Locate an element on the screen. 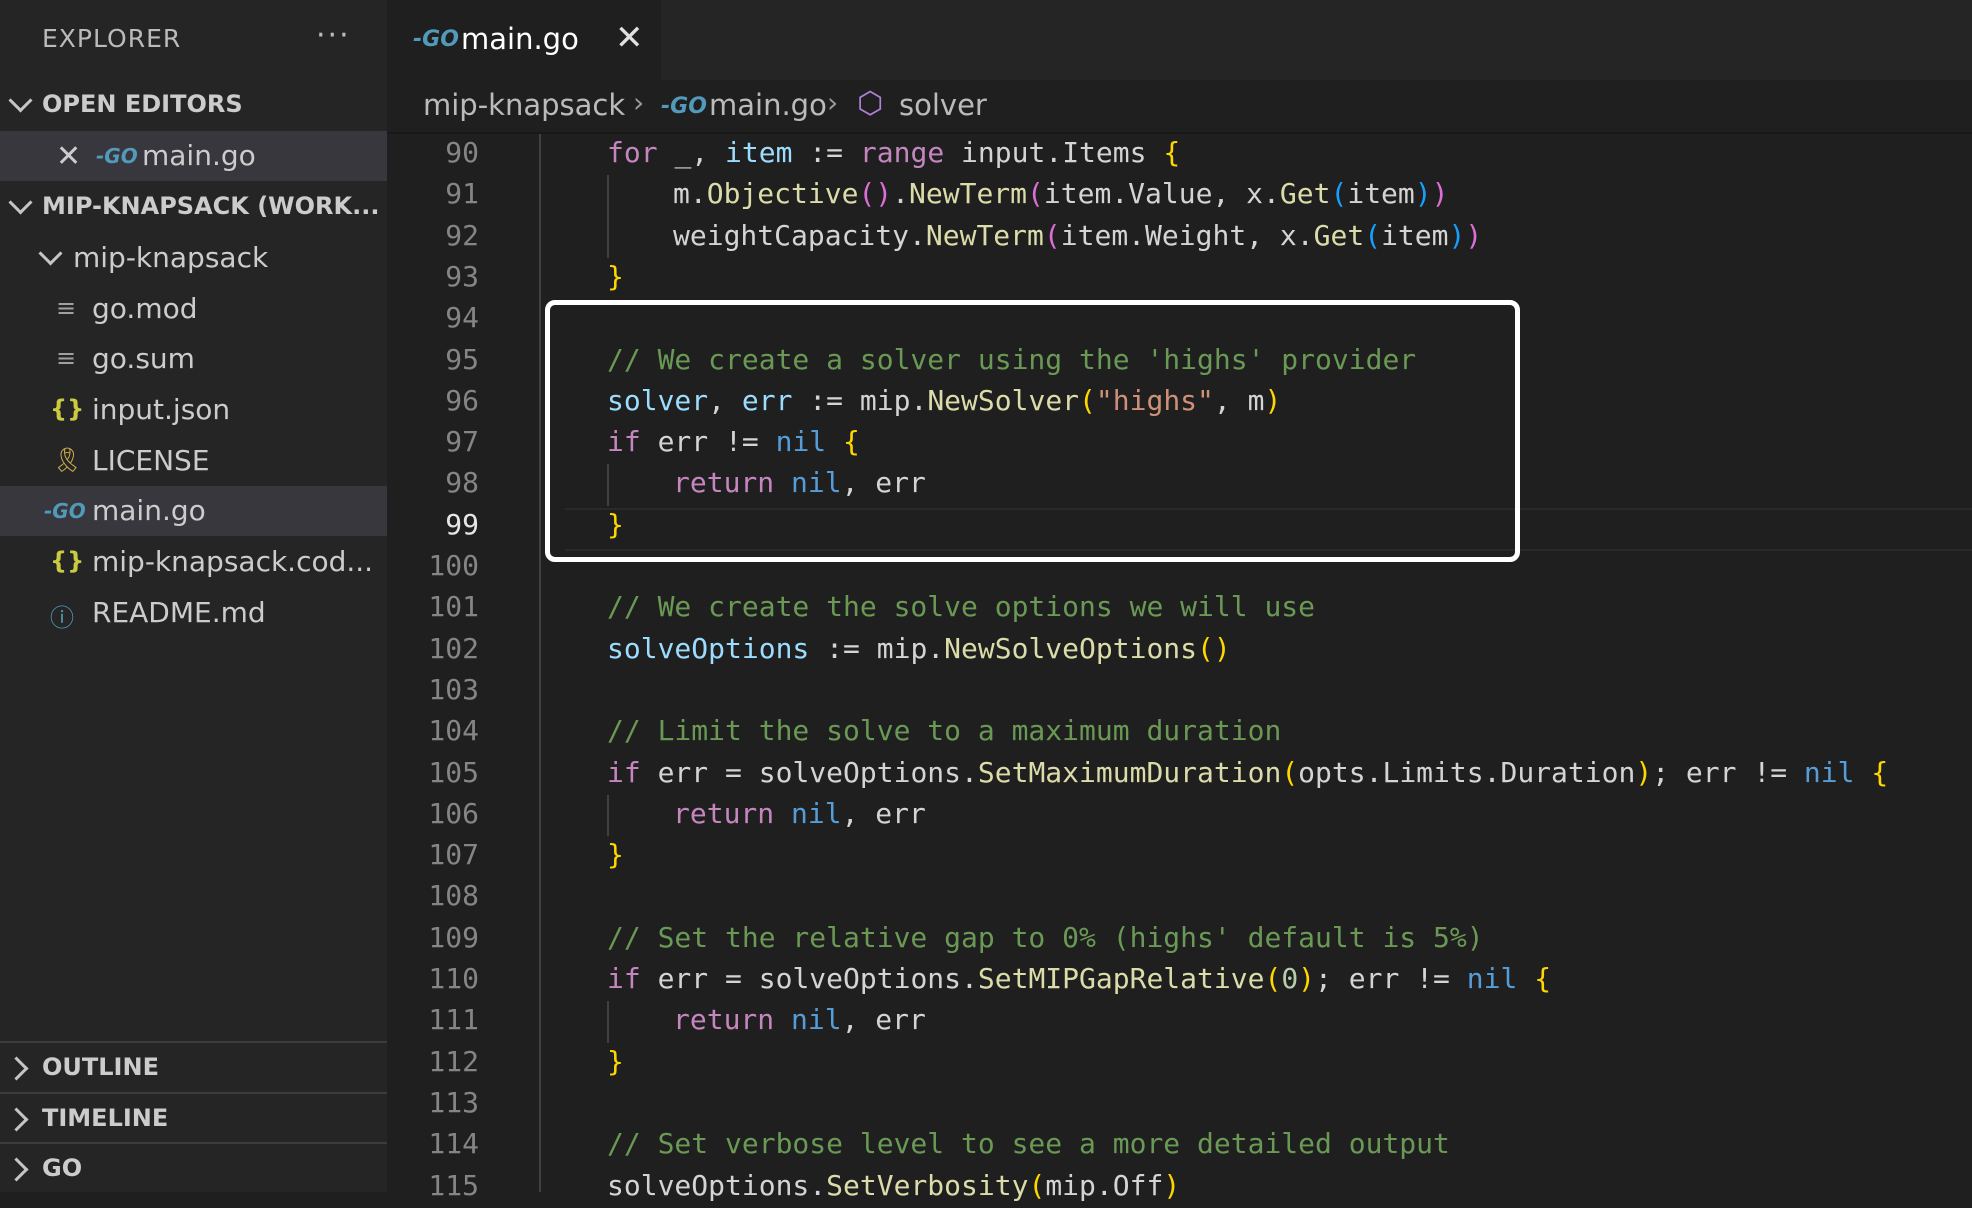 The height and width of the screenshot is (1208, 1972). code-token: if is located at coordinates (632, 978).